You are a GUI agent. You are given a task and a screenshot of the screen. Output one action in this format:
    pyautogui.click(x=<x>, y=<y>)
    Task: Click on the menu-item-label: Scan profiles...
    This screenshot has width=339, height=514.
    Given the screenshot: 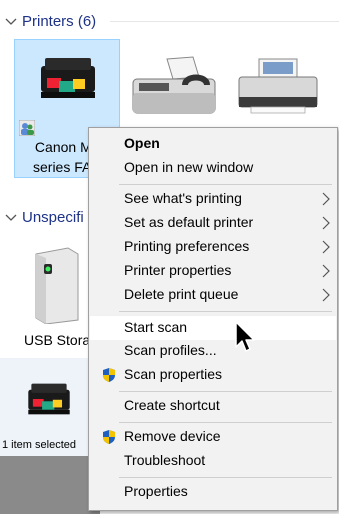 What is the action you would take?
    pyautogui.click(x=170, y=350)
    